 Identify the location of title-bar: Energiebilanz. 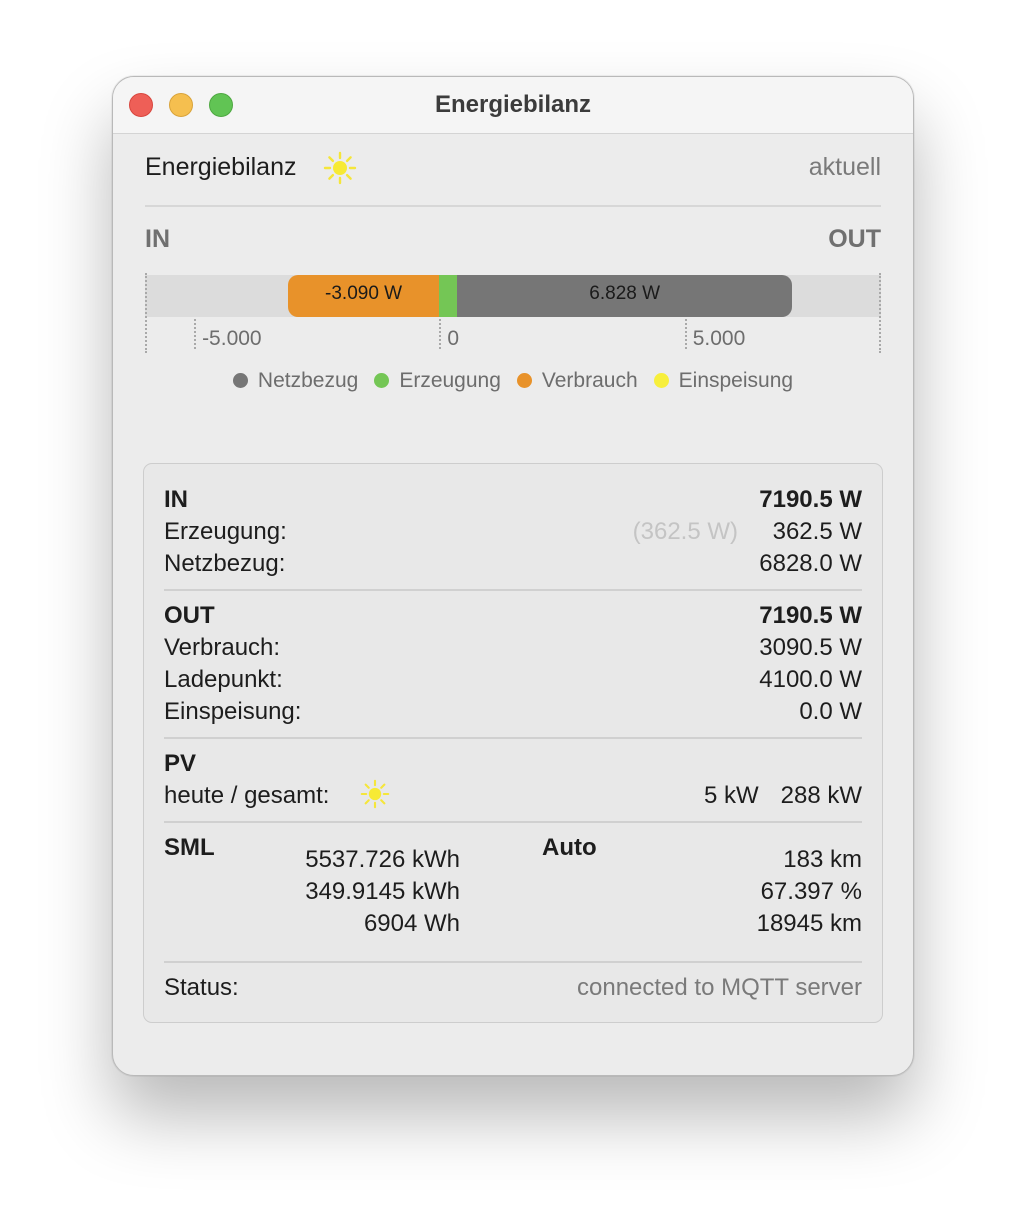
(513, 105).